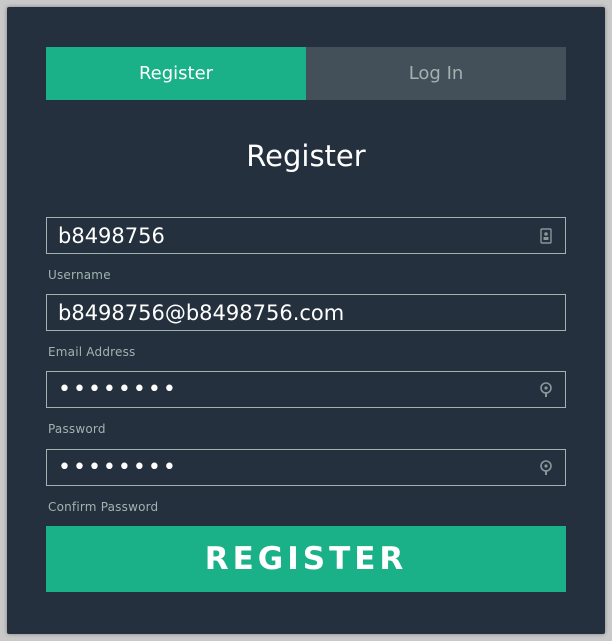 This screenshot has width=612, height=641. I want to click on auth-tabs: Register Log In, so click(306, 73).